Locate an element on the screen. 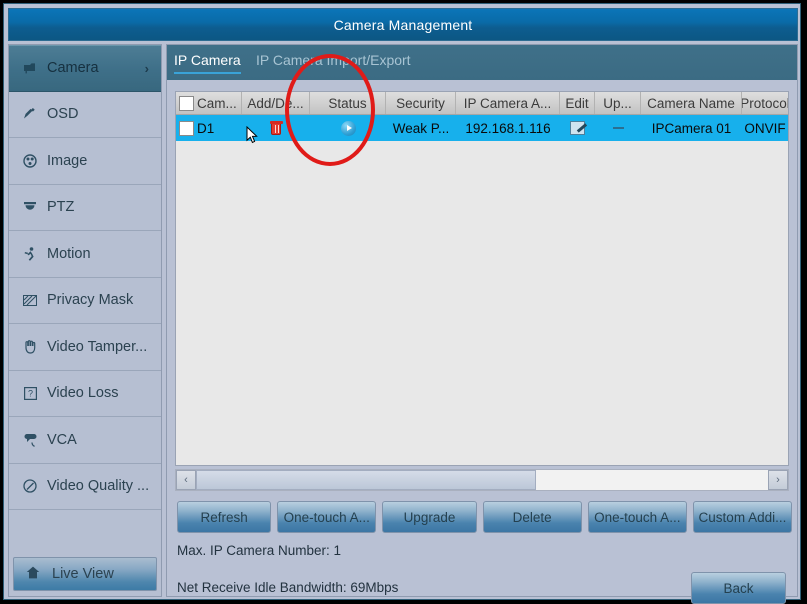 This screenshot has width=807, height=604. scroll-left-button: ‹ is located at coordinates (186, 480).